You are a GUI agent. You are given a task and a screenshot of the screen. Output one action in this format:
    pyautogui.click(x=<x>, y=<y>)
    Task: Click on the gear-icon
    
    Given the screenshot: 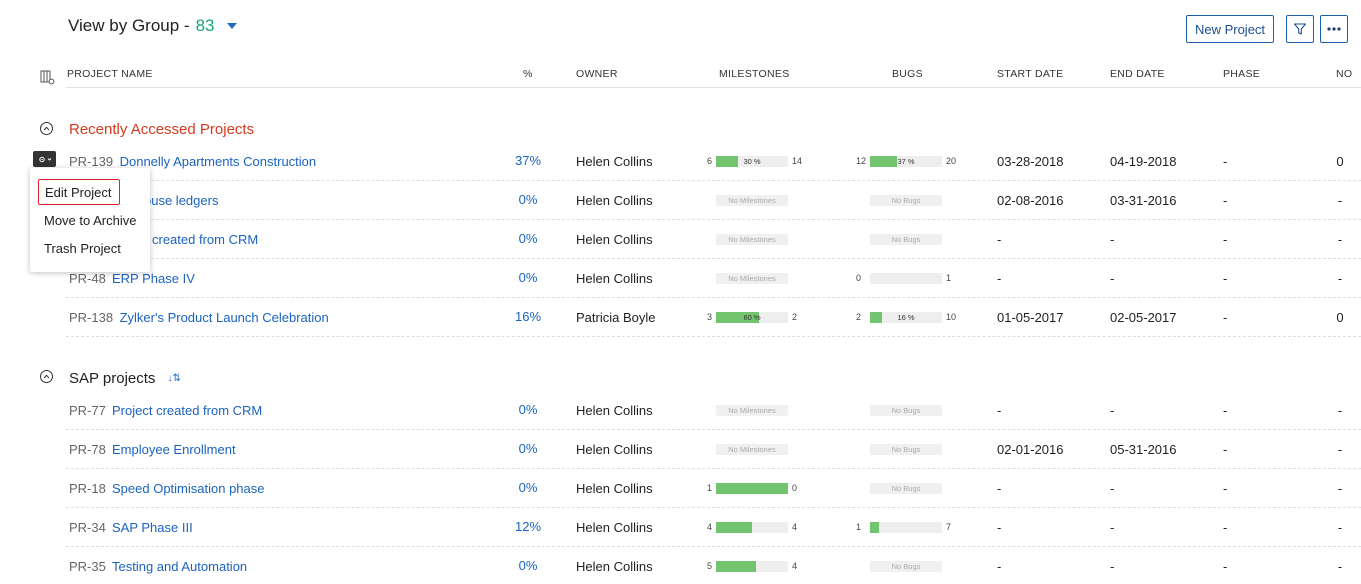 What is the action you would take?
    pyautogui.click(x=44, y=159)
    